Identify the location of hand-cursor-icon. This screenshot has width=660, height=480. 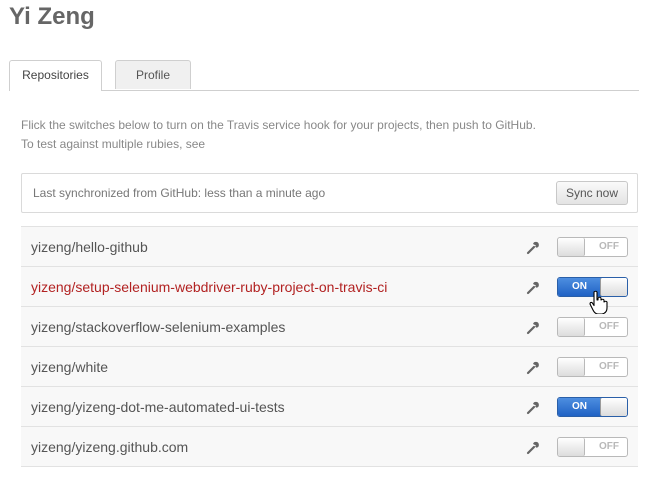
(598, 302).